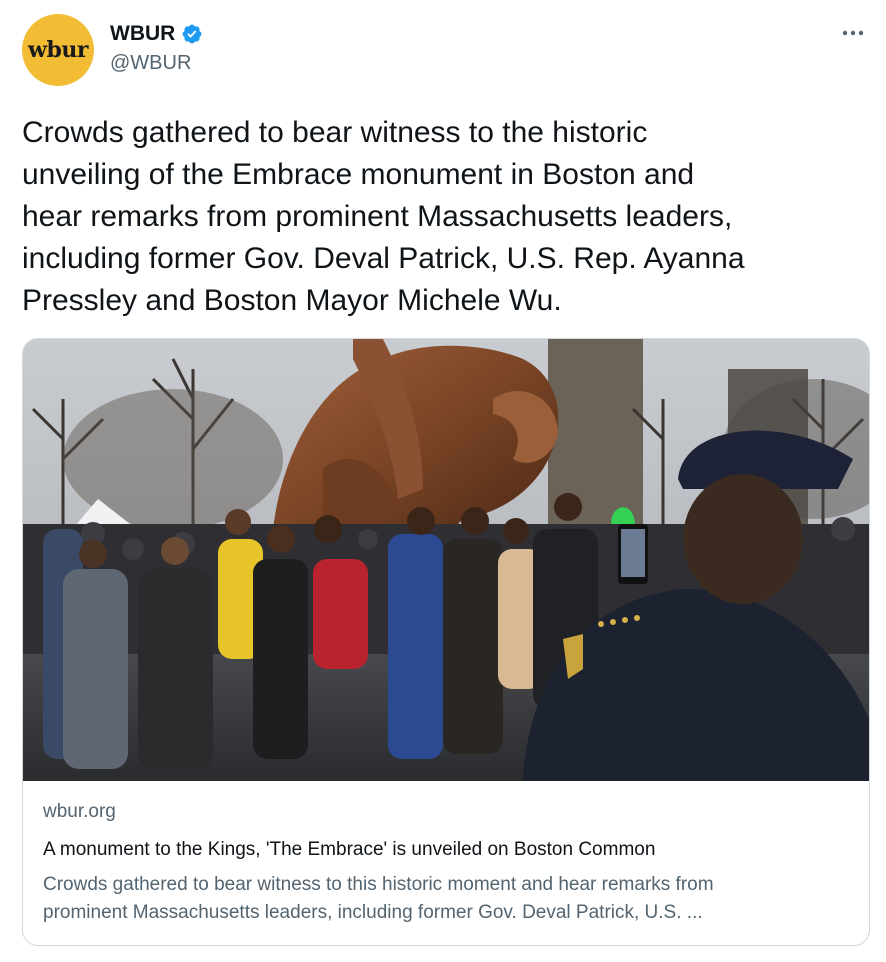 The height and width of the screenshot is (962, 886). I want to click on display-name: WBUR, so click(142, 34).